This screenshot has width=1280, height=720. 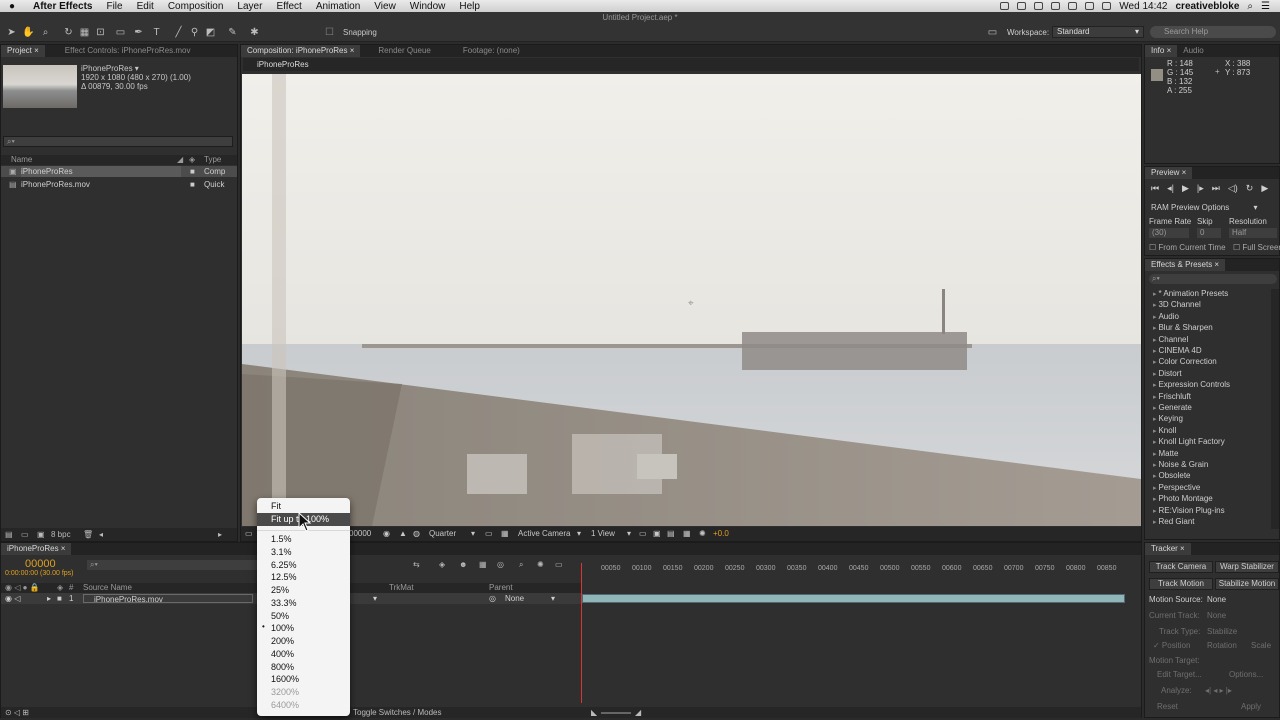 I want to click on bluetooth-icon, so click(x=1056, y=6).